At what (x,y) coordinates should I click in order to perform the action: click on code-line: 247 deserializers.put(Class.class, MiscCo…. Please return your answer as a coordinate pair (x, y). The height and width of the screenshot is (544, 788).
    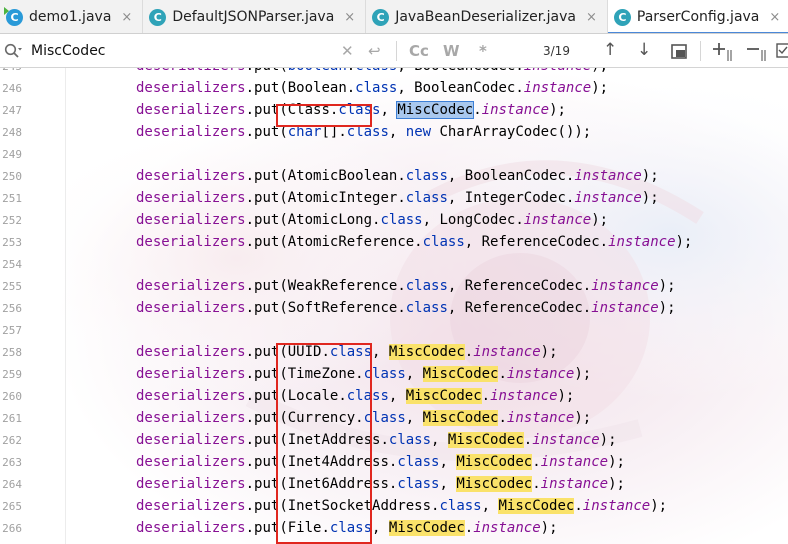
    Looking at the image, I should click on (394, 110).